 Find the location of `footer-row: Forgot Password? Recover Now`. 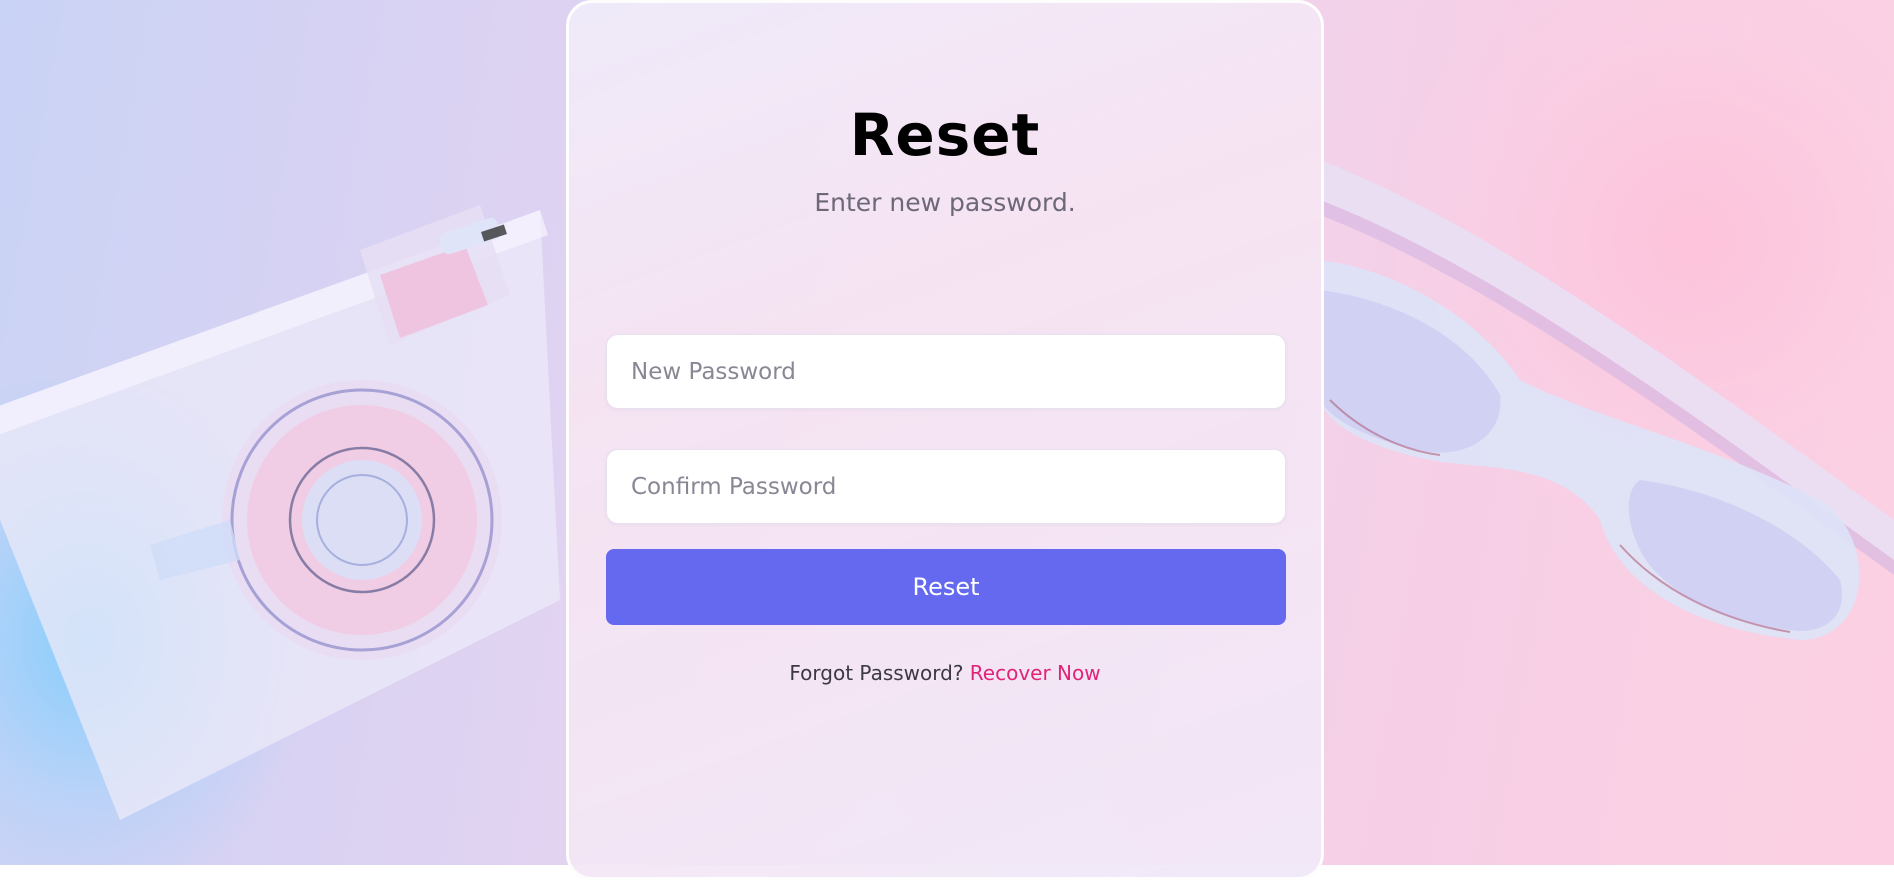

footer-row: Forgot Password? Recover Now is located at coordinates (945, 673).